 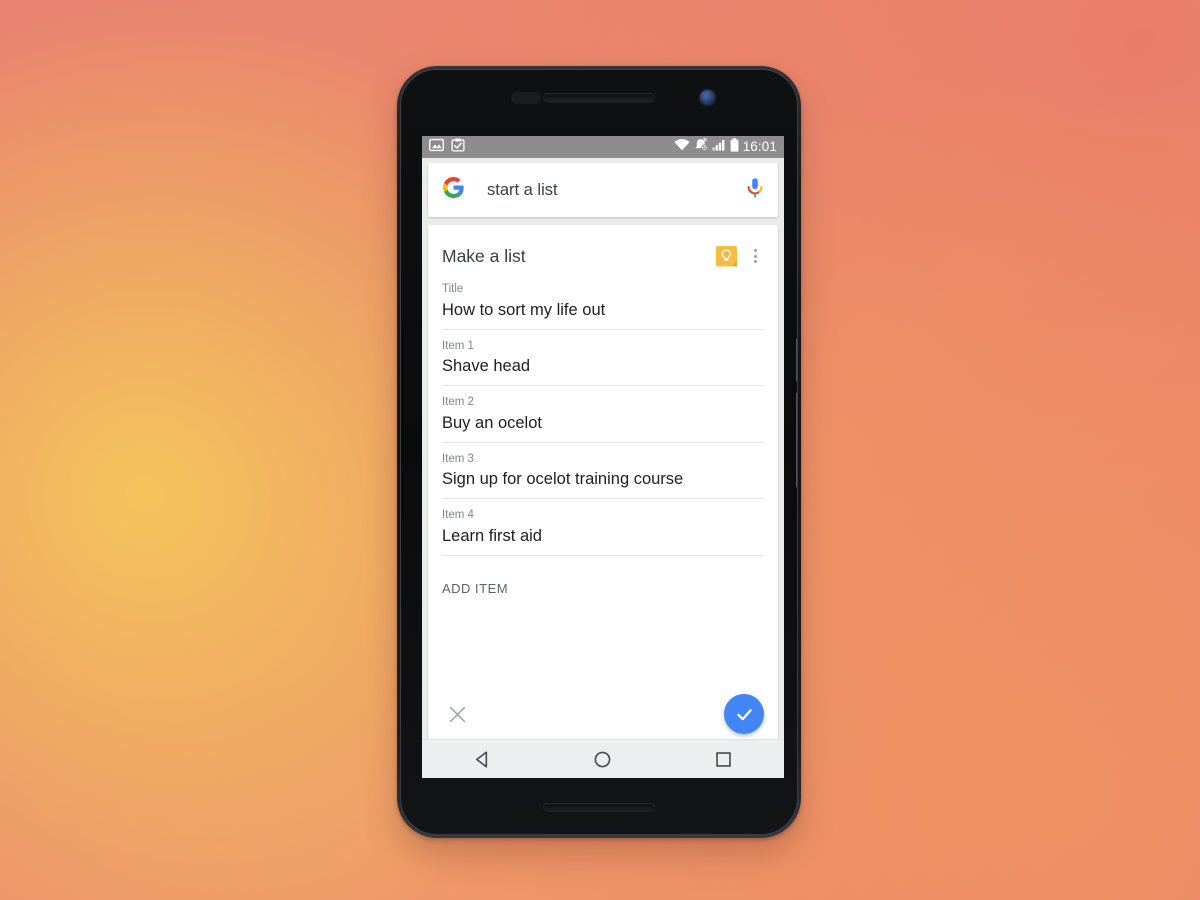 What do you see at coordinates (603, 311) in the screenshot?
I see `field-value: How to sort my life out` at bounding box center [603, 311].